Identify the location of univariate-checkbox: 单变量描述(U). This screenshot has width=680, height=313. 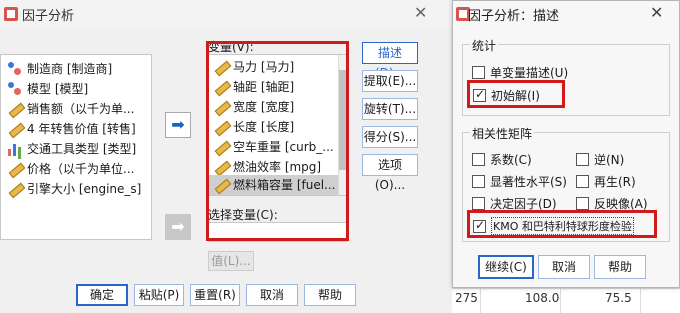
(520, 72).